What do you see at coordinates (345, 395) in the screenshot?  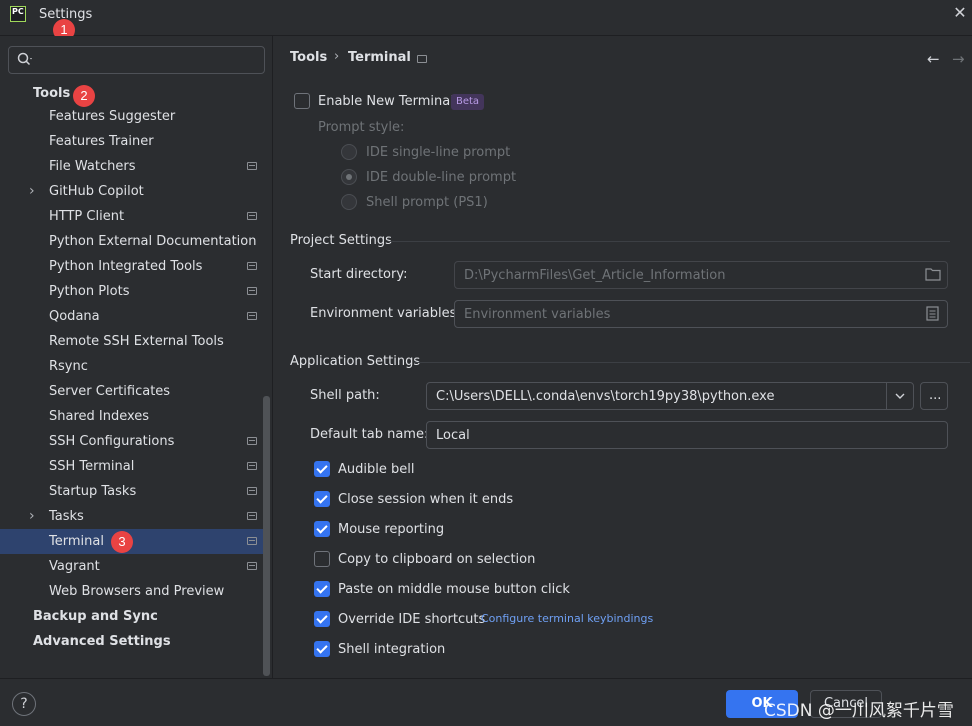 I see `shell-path-label: Shell path:` at bounding box center [345, 395].